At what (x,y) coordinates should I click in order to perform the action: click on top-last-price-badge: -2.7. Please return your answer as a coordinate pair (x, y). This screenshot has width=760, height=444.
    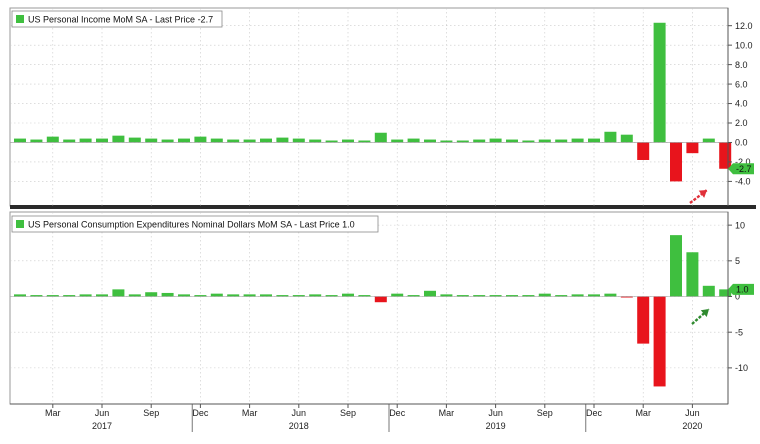
    Looking at the image, I should click on (741, 169).